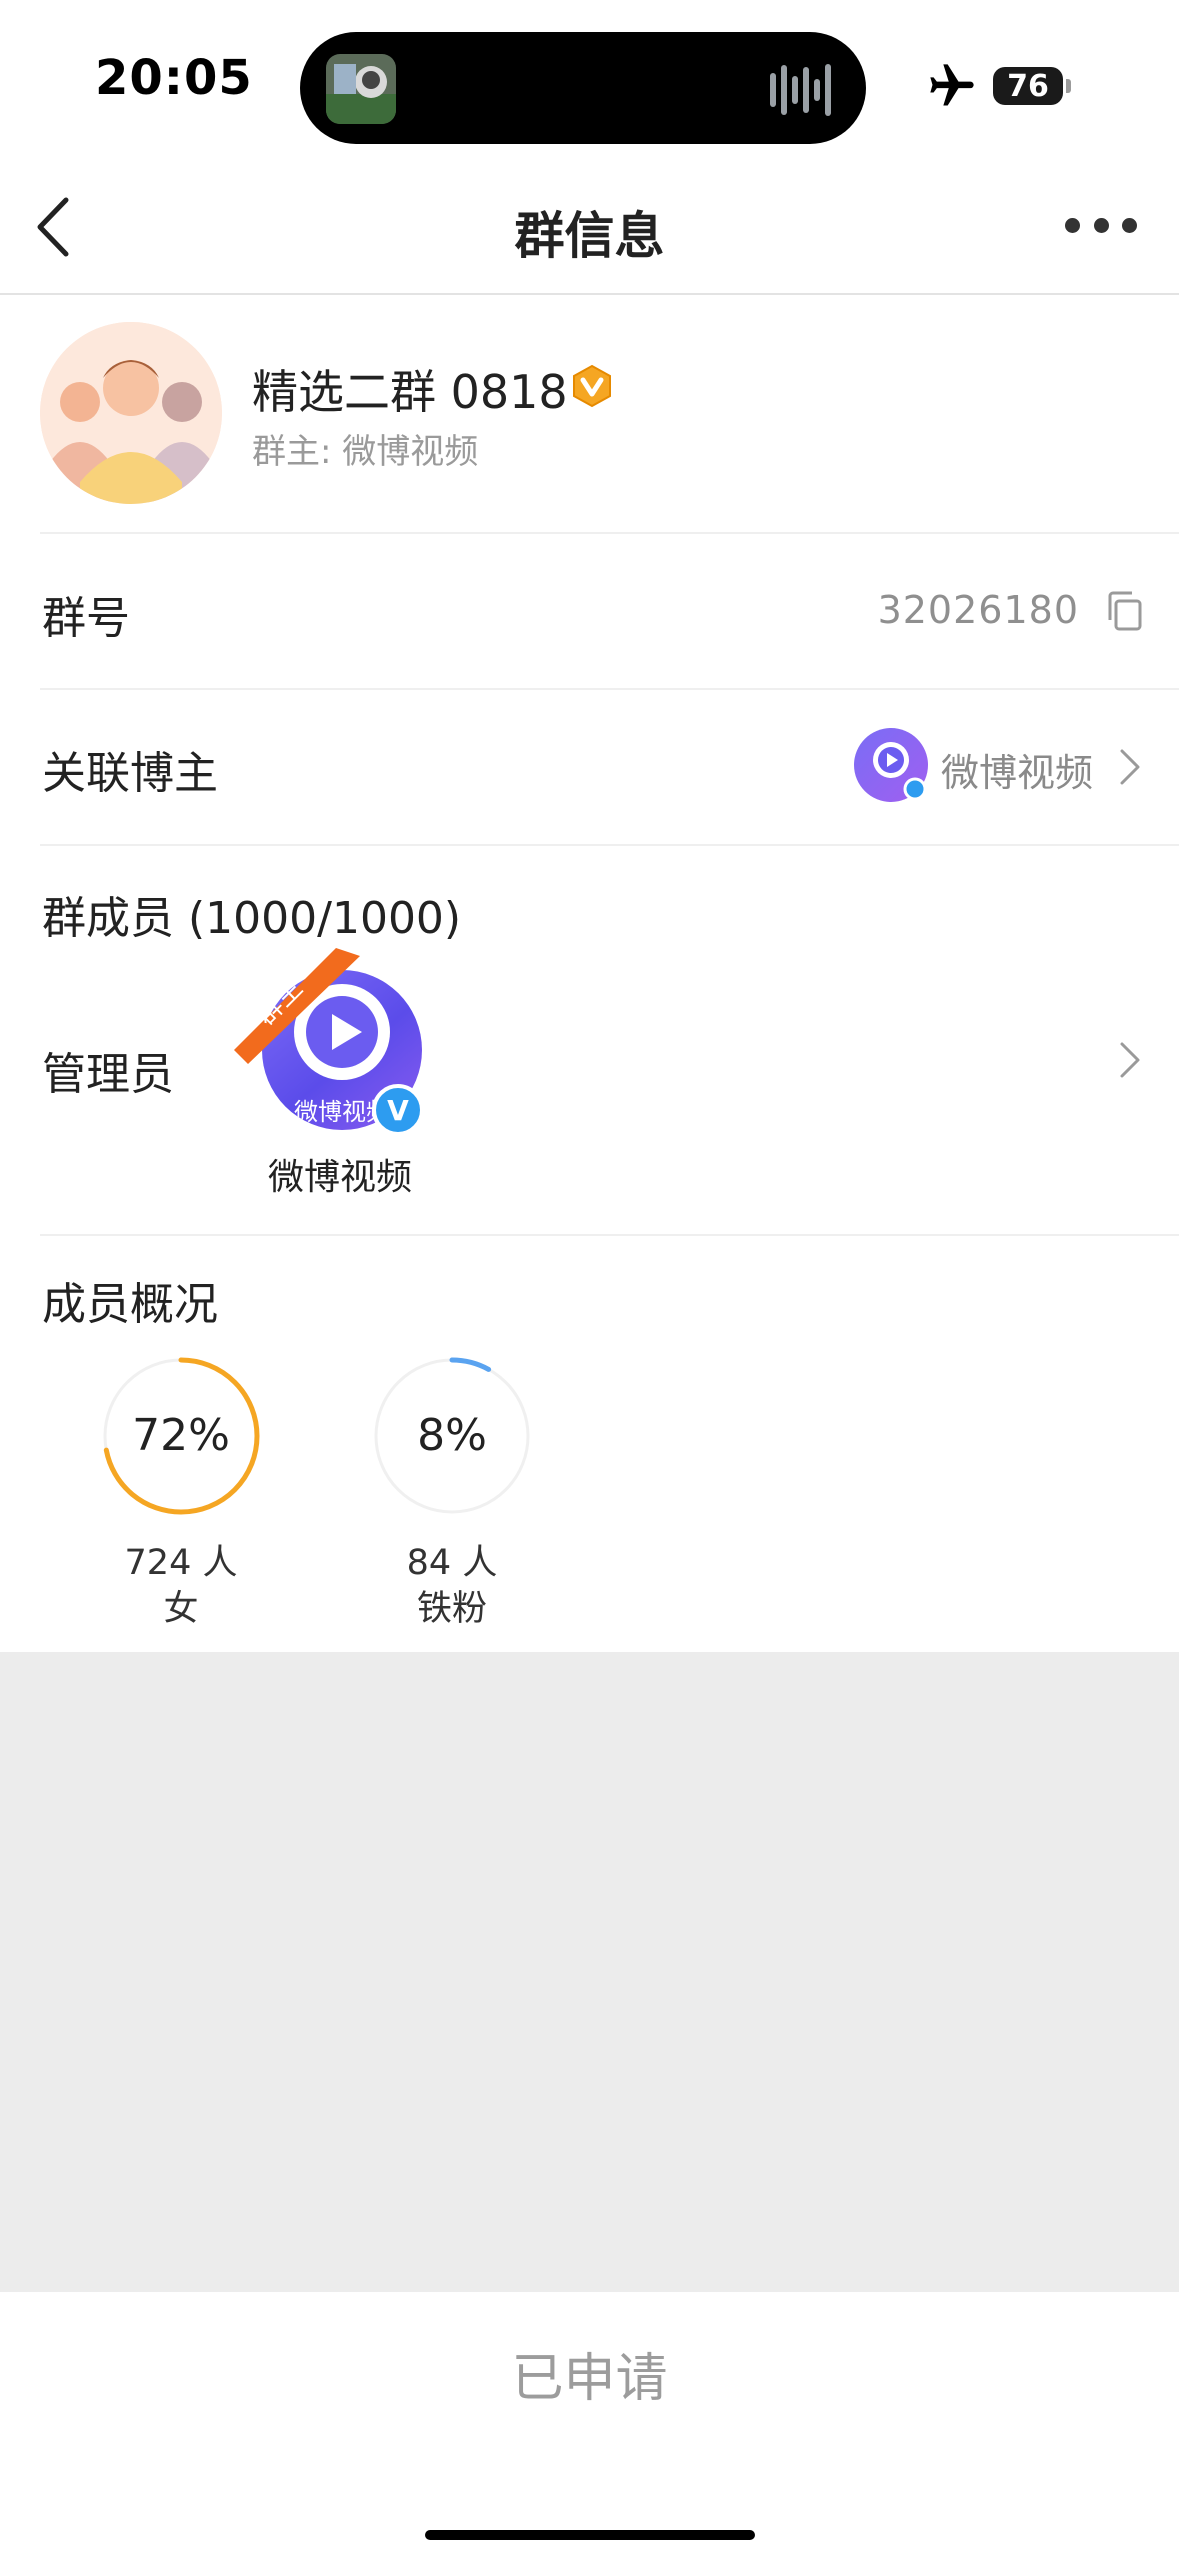 Image resolution: width=1179 pixels, height=2556 pixels. I want to click on group-id-label: 群号, so click(86, 618).